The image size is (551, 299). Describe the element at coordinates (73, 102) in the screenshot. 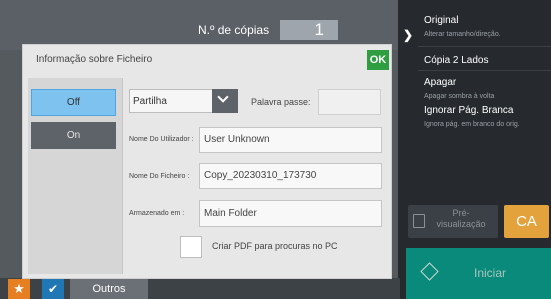

I see `off-button: Off` at that location.